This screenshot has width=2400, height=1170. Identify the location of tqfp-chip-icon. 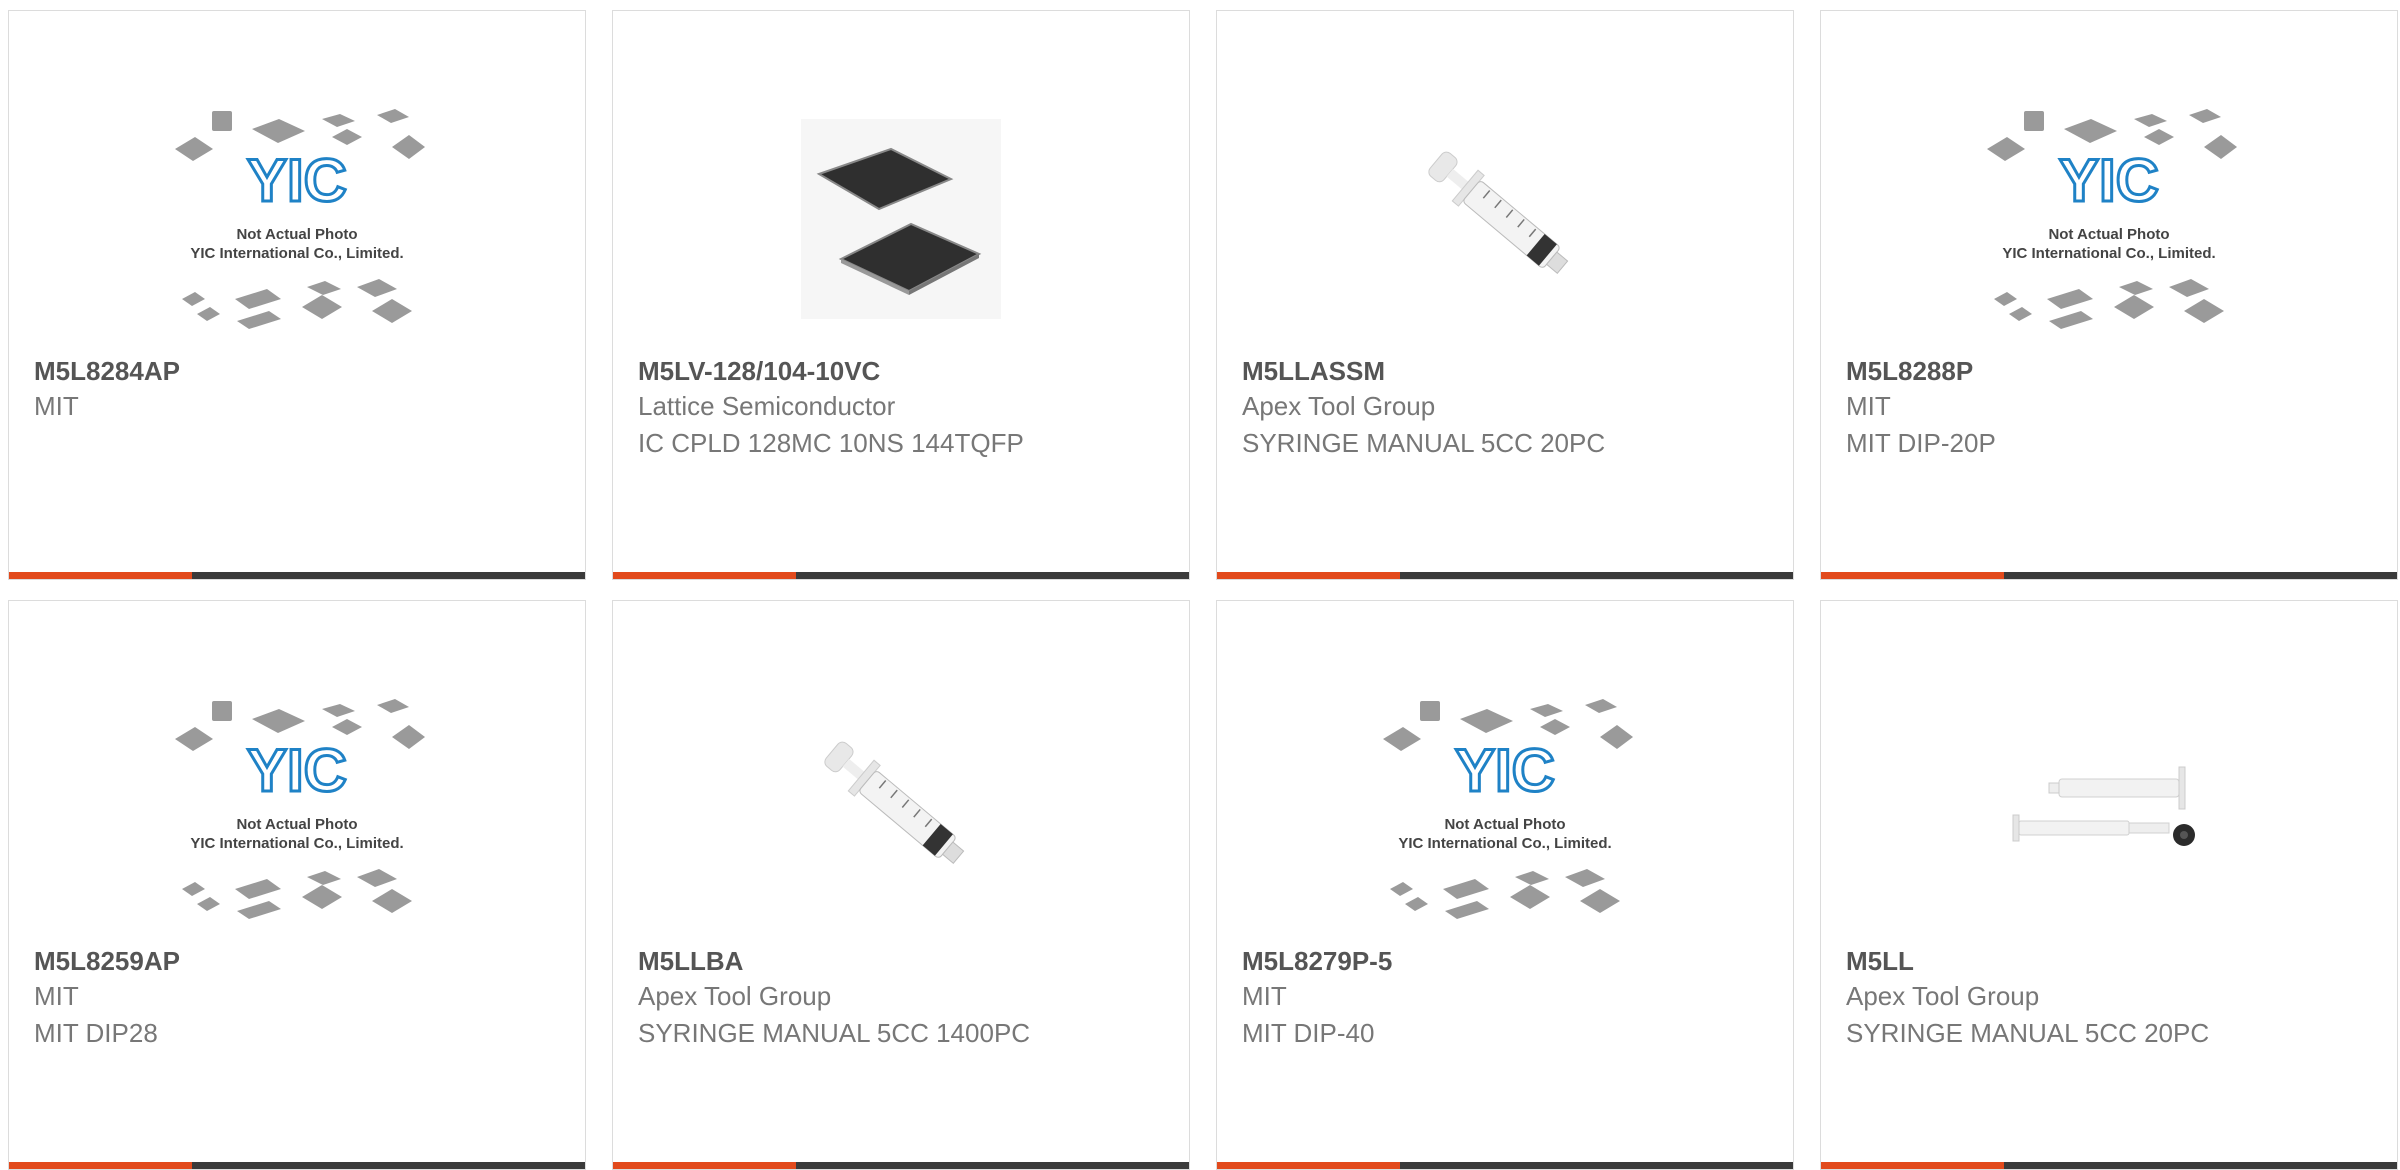
(901, 219).